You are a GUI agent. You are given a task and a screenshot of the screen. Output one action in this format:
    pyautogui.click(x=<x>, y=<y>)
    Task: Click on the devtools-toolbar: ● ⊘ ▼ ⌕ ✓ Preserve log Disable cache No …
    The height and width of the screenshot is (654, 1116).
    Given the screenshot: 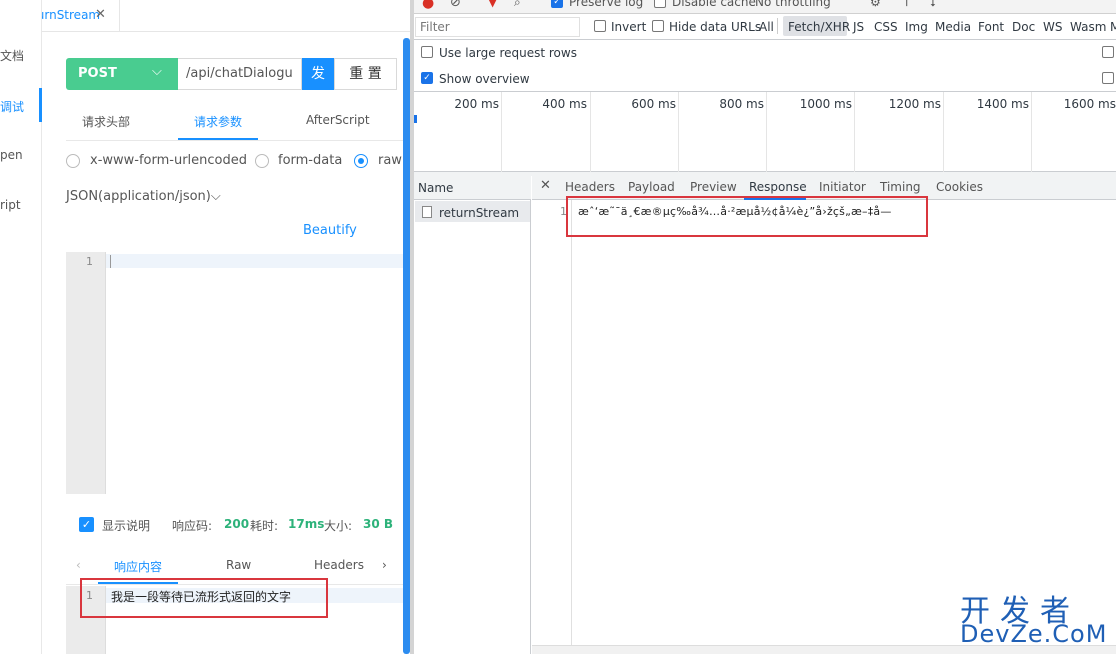 What is the action you would take?
    pyautogui.click(x=765, y=7)
    